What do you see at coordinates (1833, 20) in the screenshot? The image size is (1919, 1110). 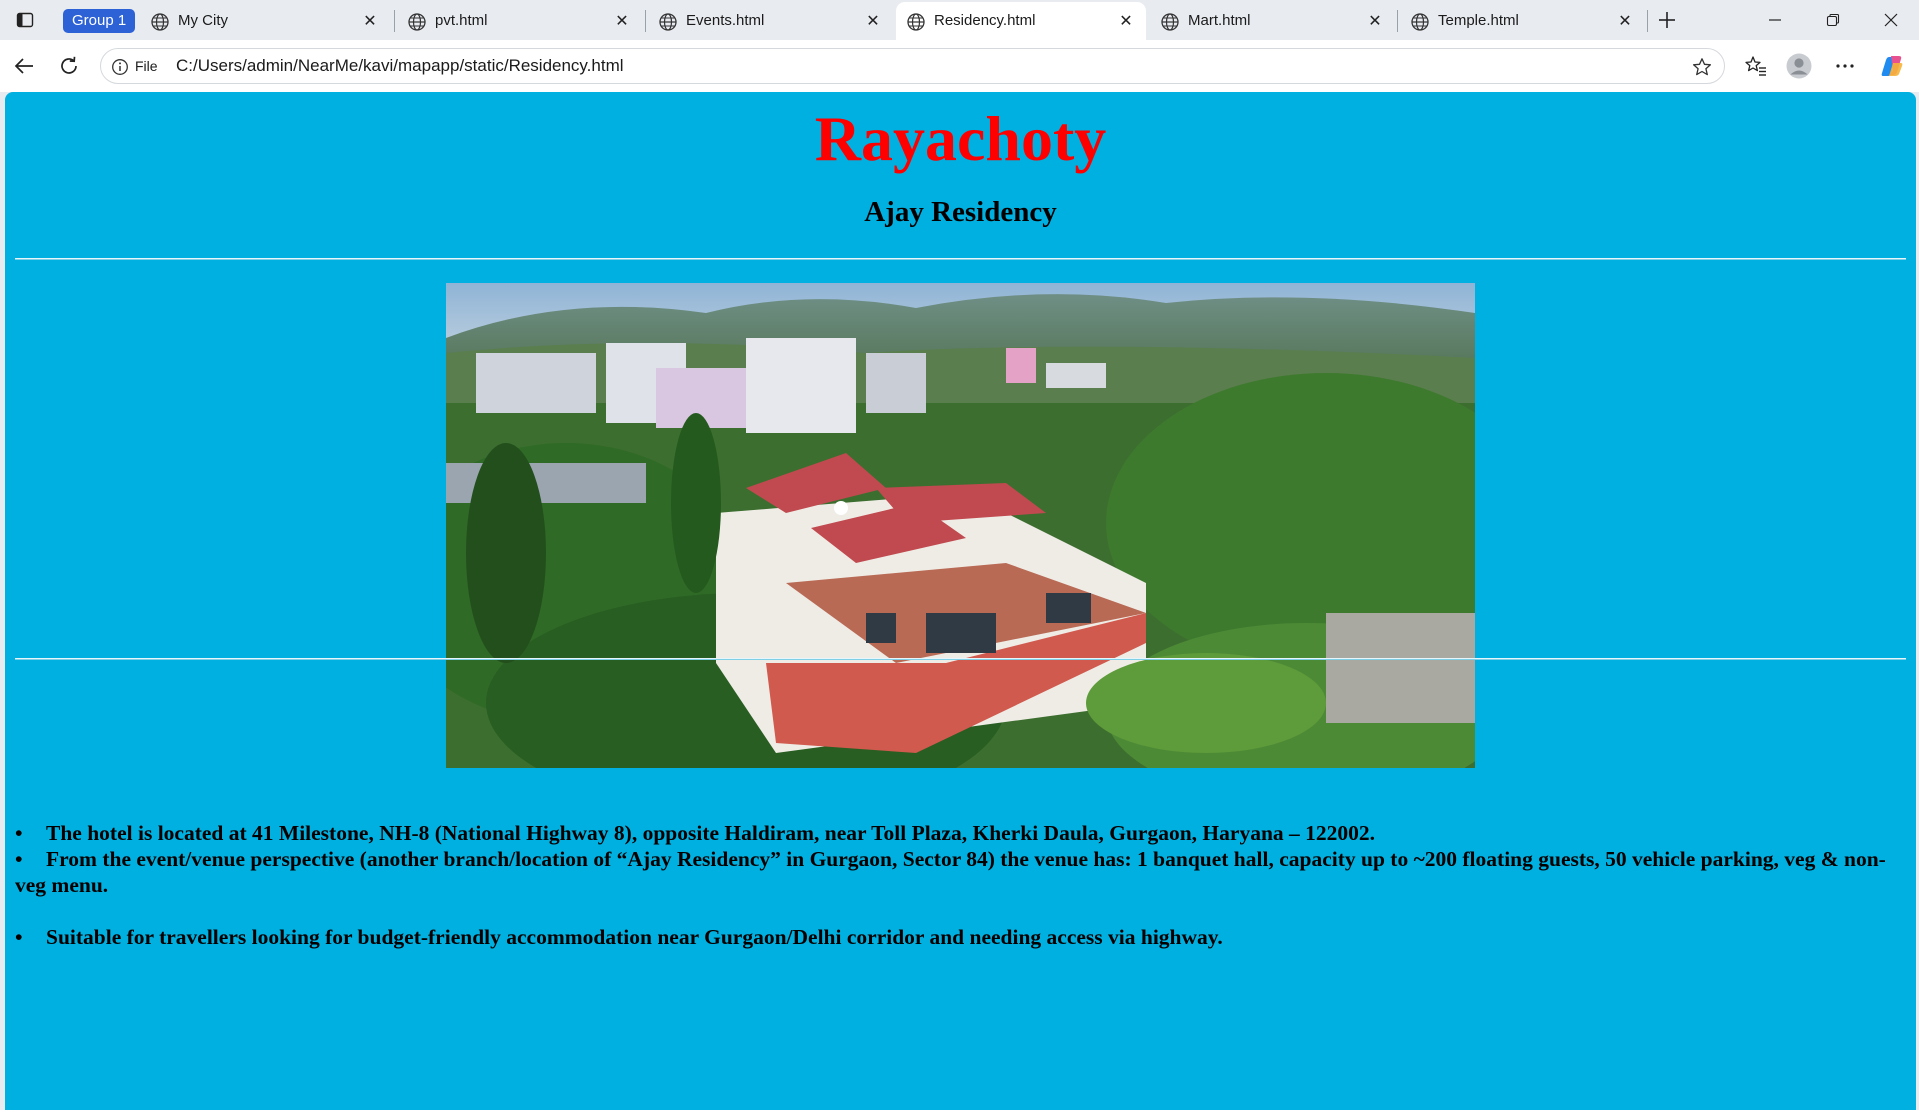 I see `restore-button` at bounding box center [1833, 20].